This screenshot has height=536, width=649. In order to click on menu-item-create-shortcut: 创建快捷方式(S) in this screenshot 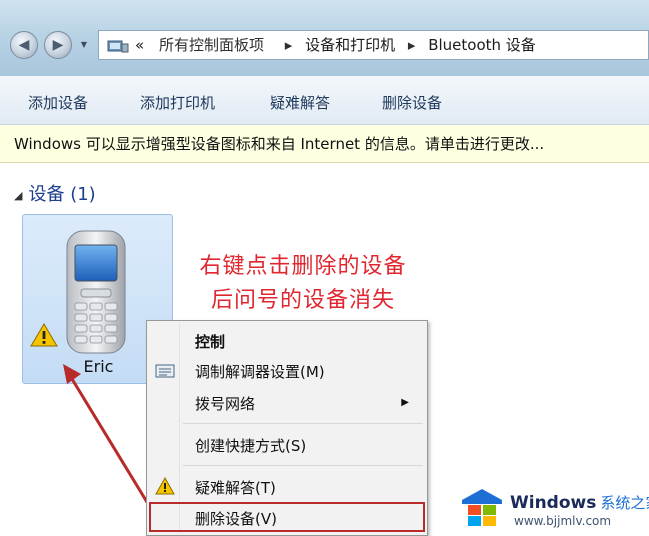, I will do `click(250, 445)`.